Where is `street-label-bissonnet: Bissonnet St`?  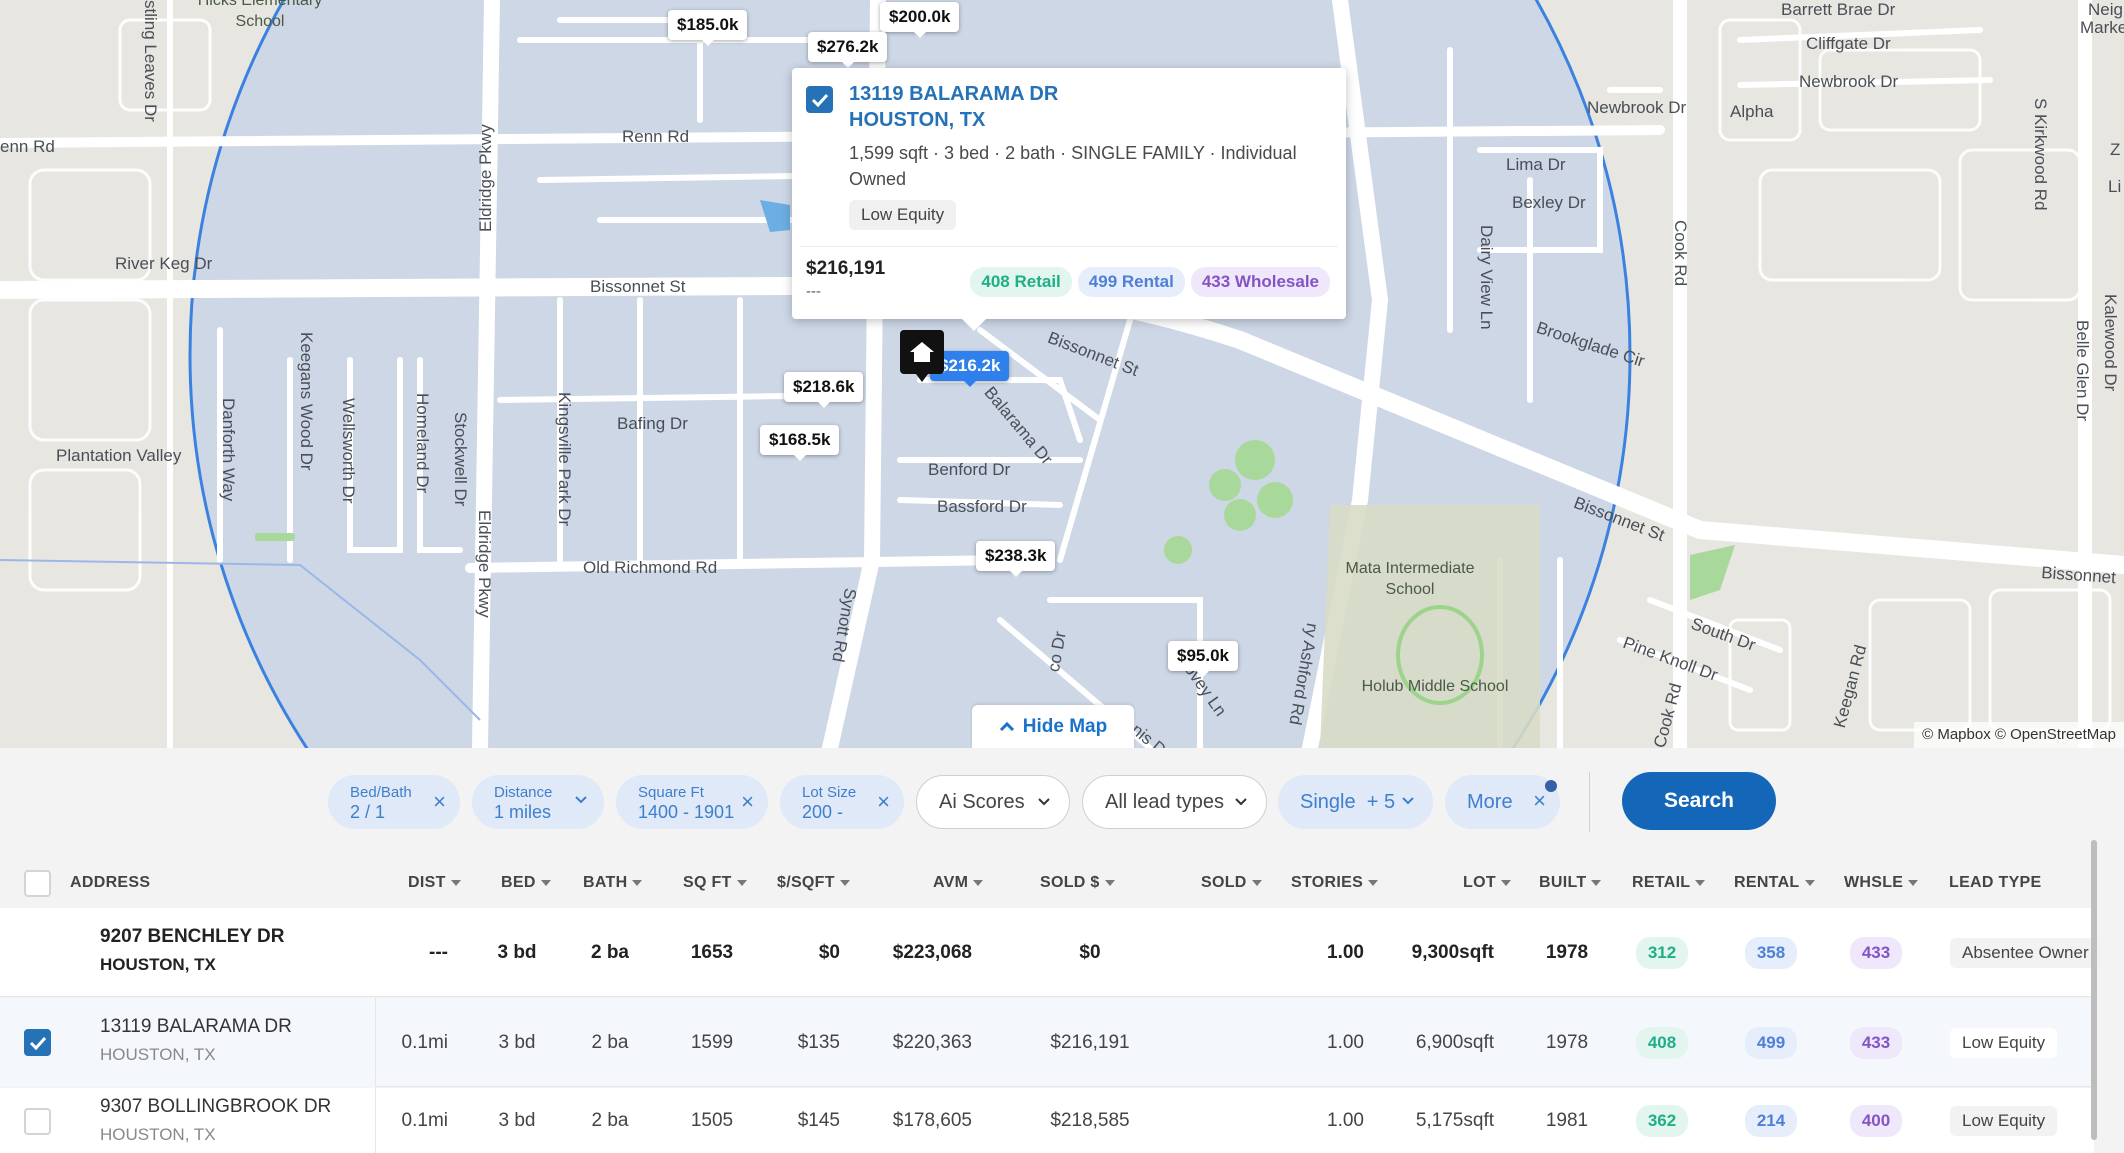 street-label-bissonnet: Bissonnet St is located at coordinates (638, 286).